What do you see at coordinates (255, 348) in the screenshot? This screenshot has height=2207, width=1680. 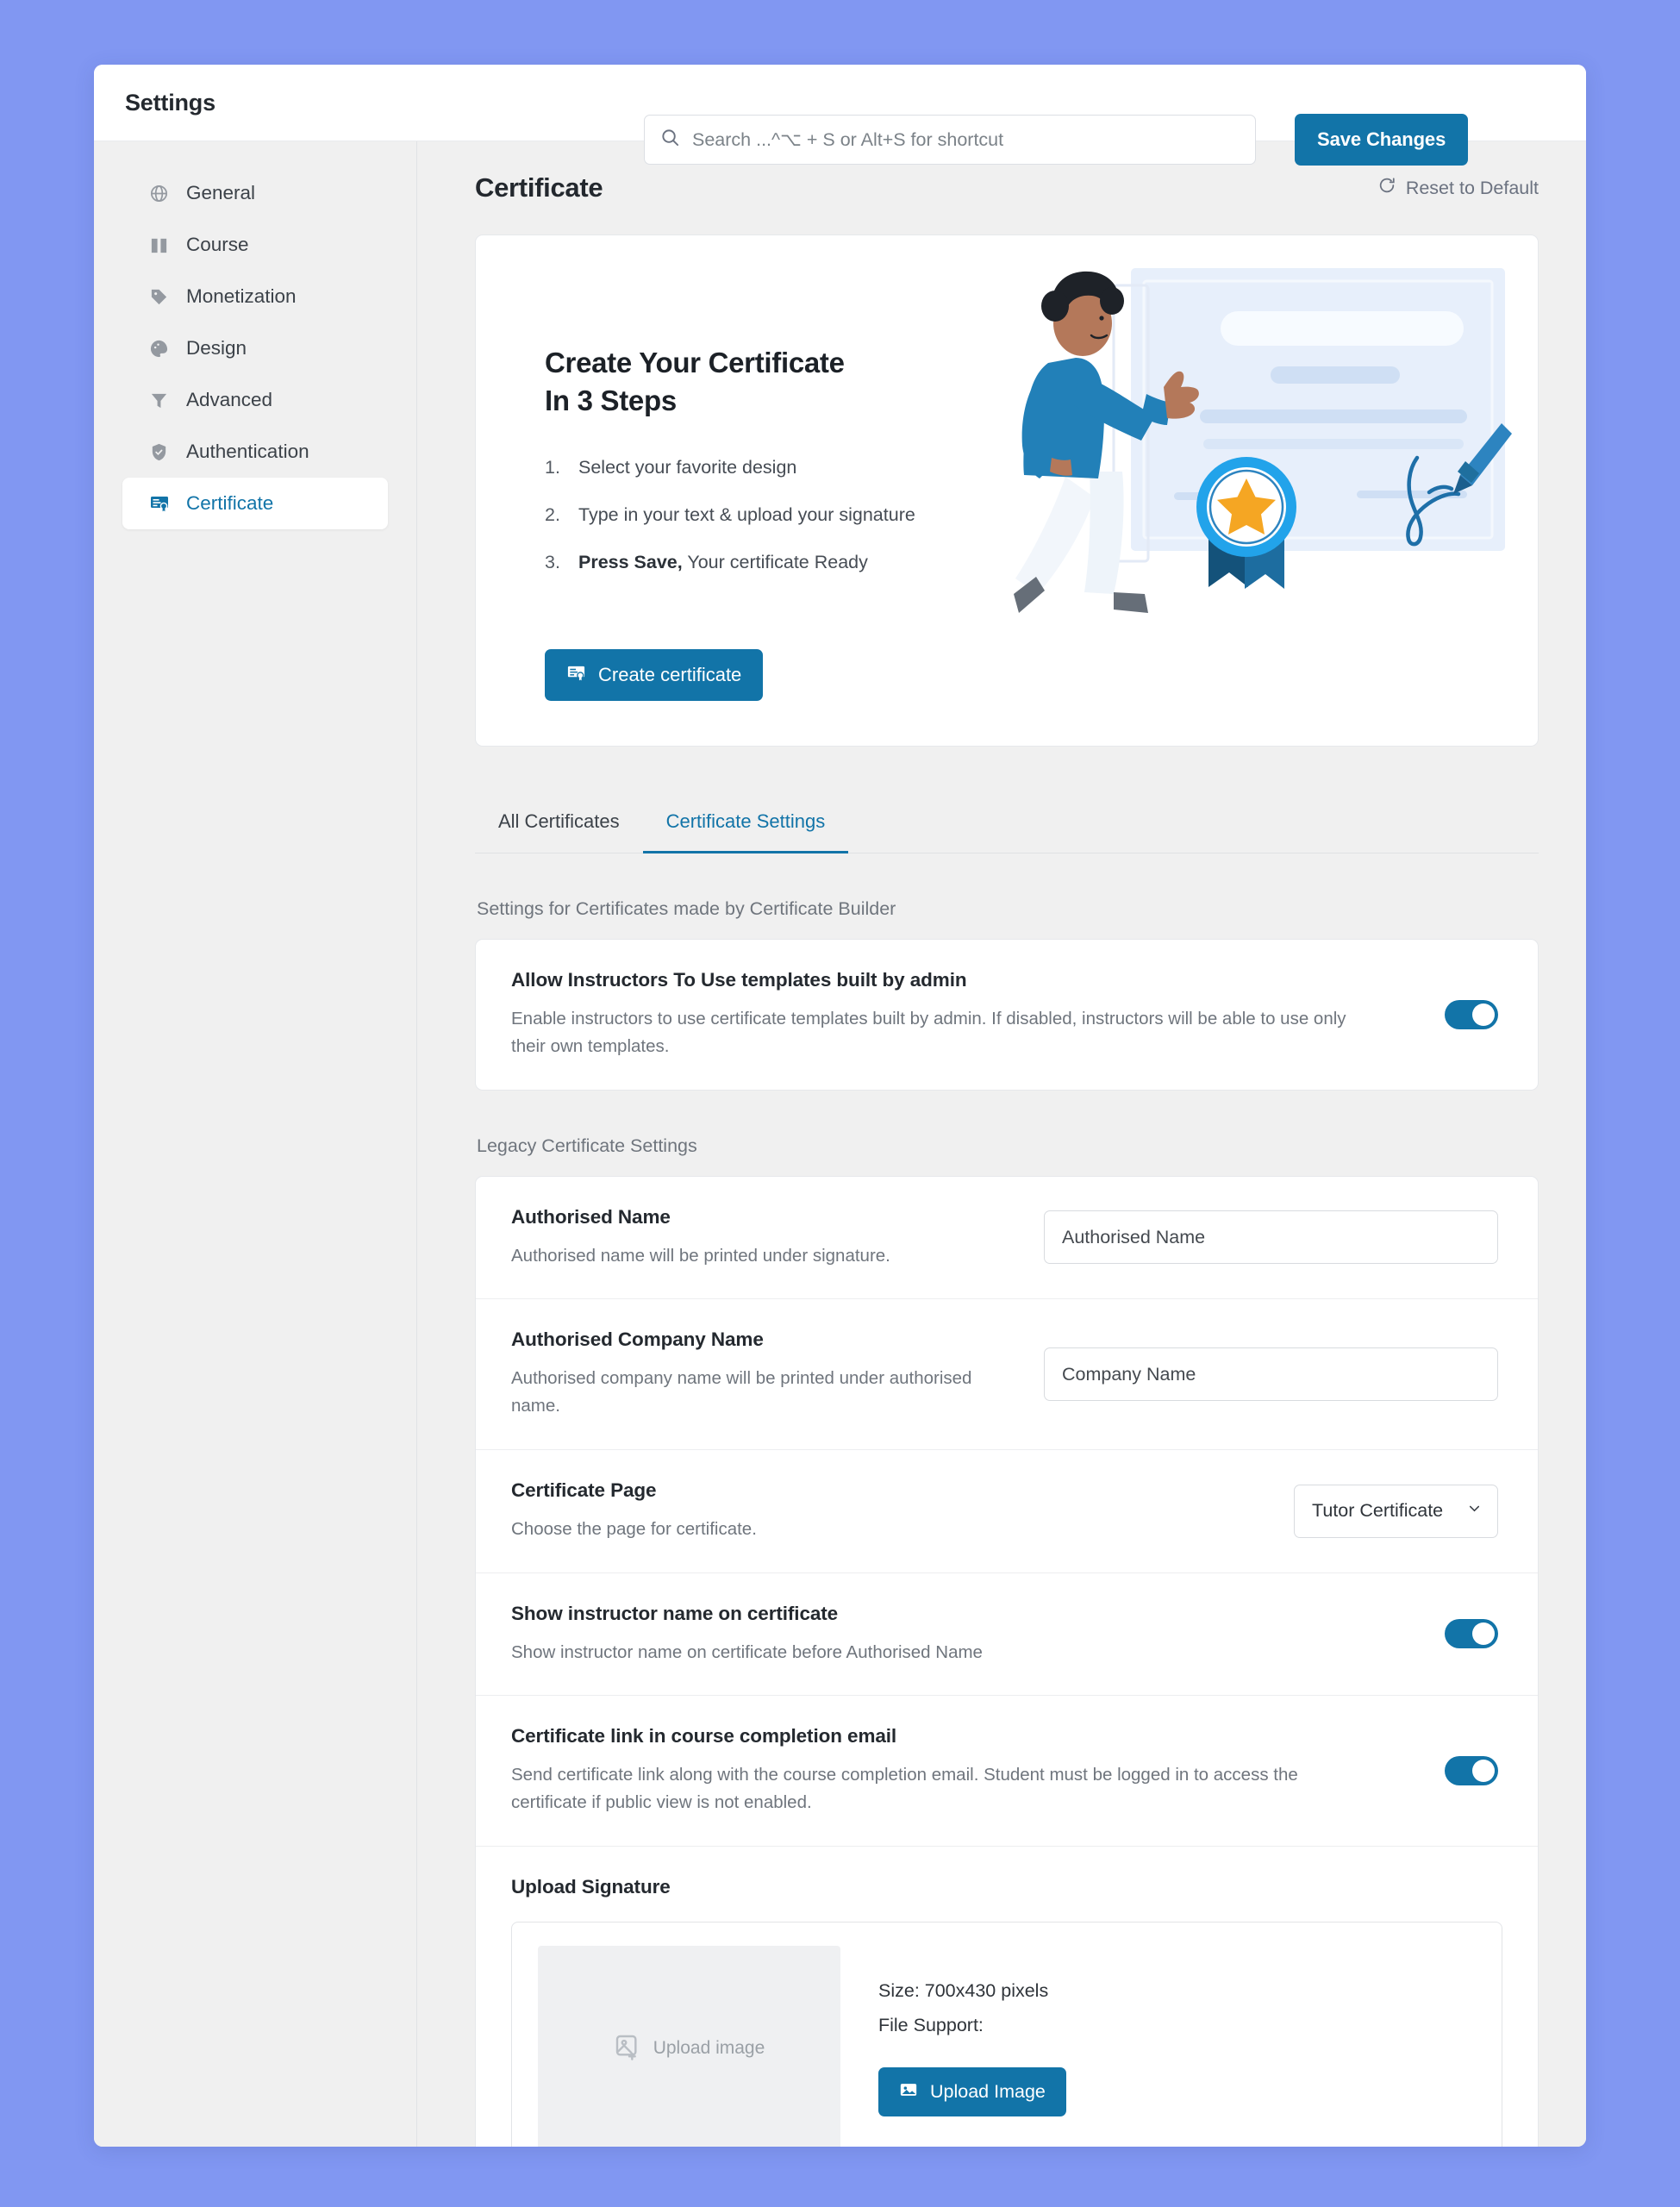 I see `sidebar-item-design: Design` at bounding box center [255, 348].